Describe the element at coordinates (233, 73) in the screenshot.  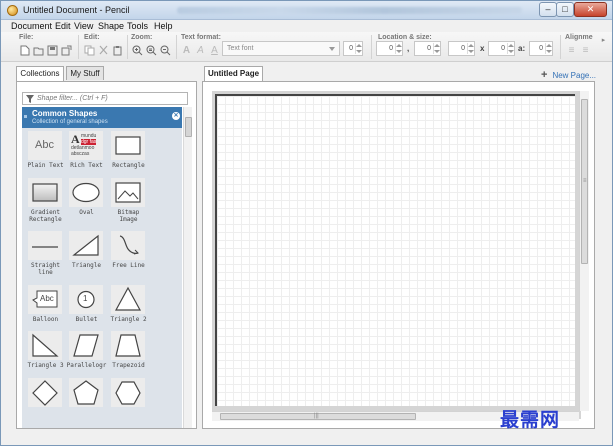
I see `tab-untitled-page: Untitled Page` at that location.